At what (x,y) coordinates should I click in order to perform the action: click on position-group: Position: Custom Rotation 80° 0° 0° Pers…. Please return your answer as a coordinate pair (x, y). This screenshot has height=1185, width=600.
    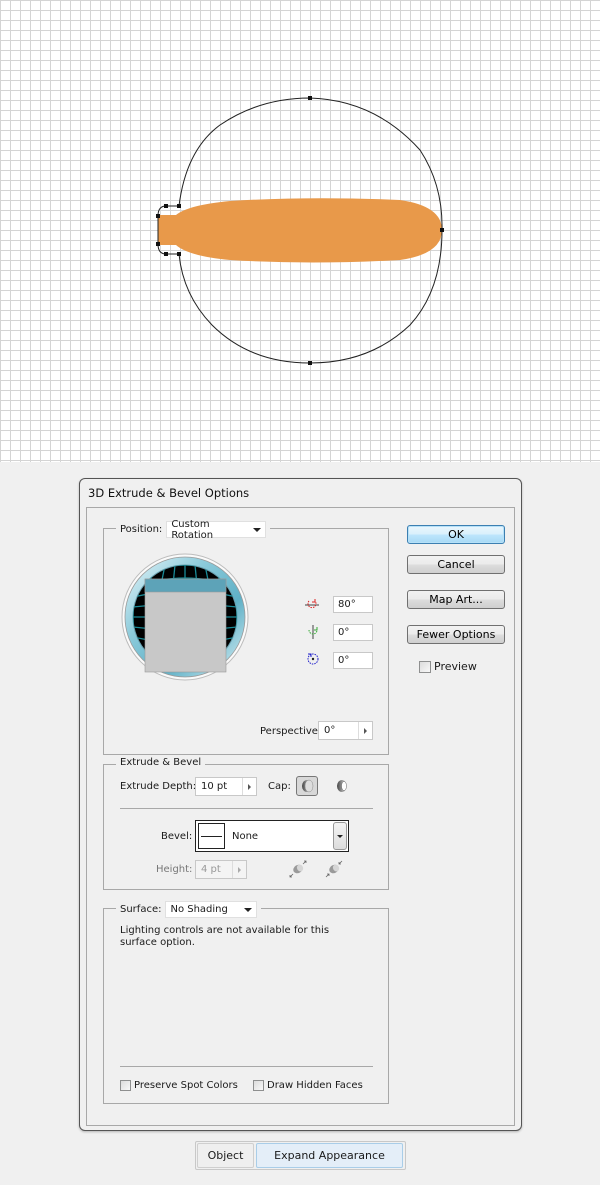
    Looking at the image, I should click on (246, 637).